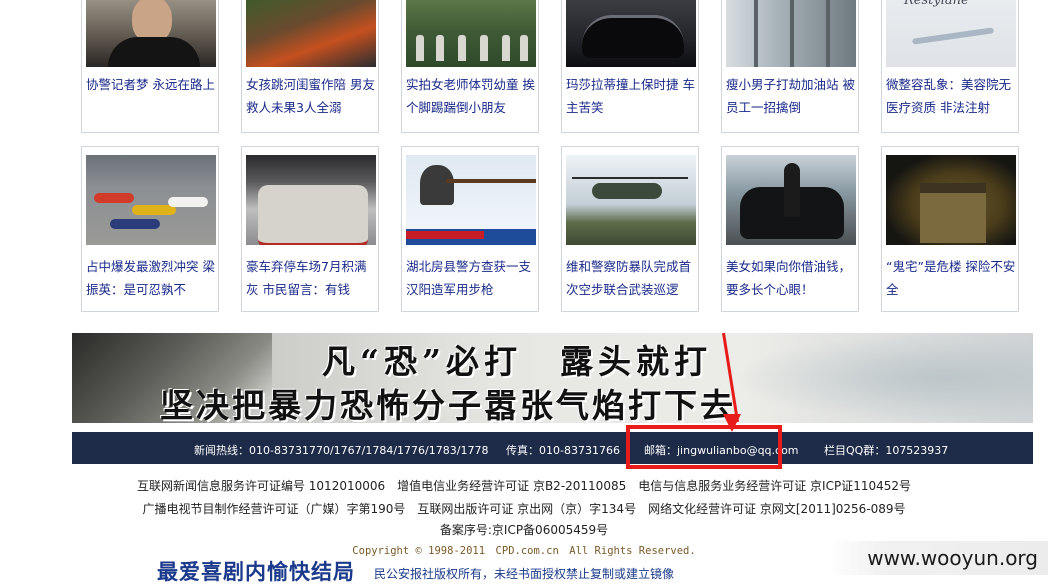  What do you see at coordinates (951, 33) in the screenshot?
I see `news-thumbnail: Restylane` at bounding box center [951, 33].